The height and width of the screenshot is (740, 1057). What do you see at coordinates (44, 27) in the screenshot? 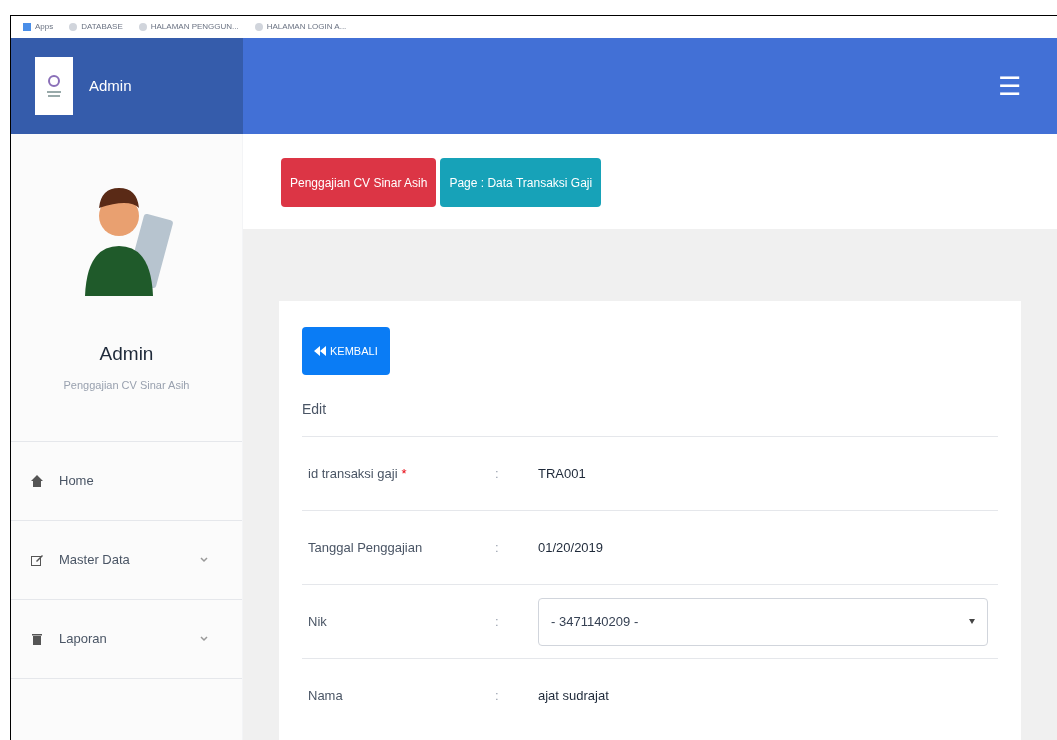
I see `bookmark-link: Apps` at bounding box center [44, 27].